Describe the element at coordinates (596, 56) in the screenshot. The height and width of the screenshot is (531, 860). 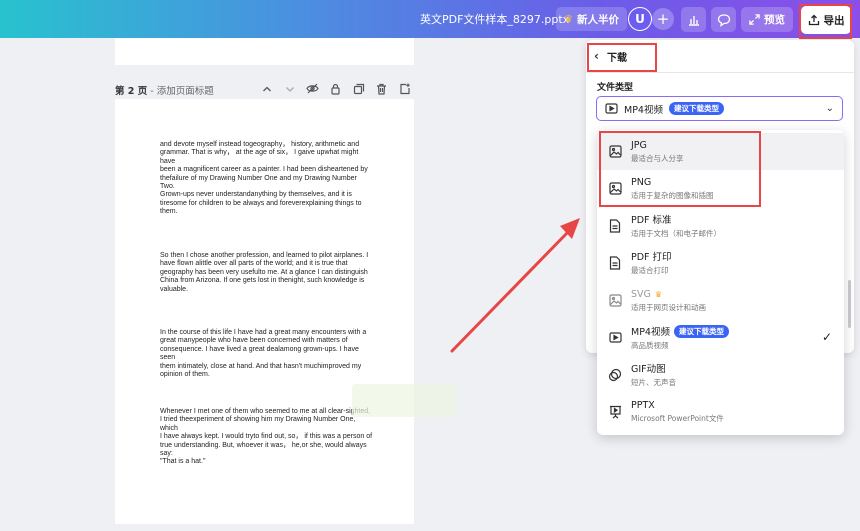
I see `chevron-left-icon: ‹` at that location.